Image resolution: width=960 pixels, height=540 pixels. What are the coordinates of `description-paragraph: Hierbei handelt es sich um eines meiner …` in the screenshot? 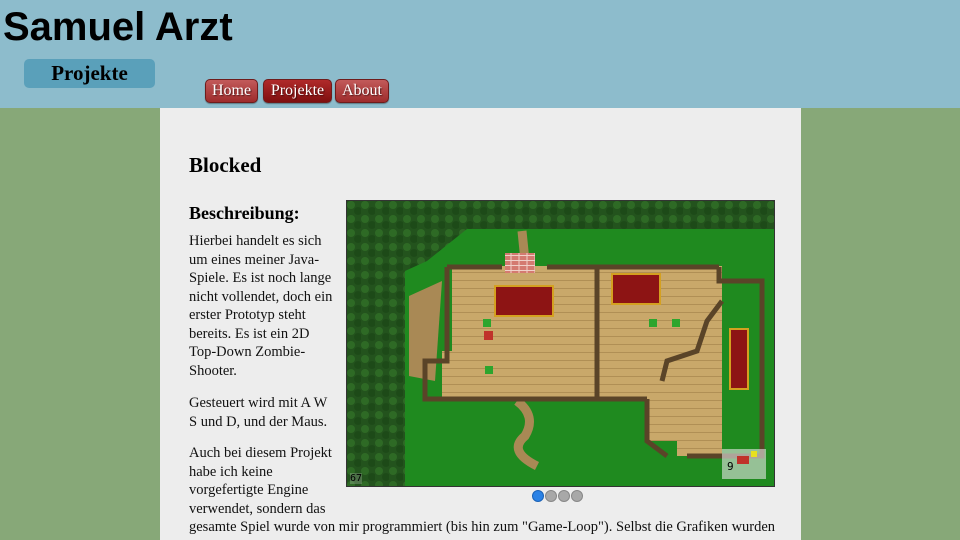 It's located at (261, 306).